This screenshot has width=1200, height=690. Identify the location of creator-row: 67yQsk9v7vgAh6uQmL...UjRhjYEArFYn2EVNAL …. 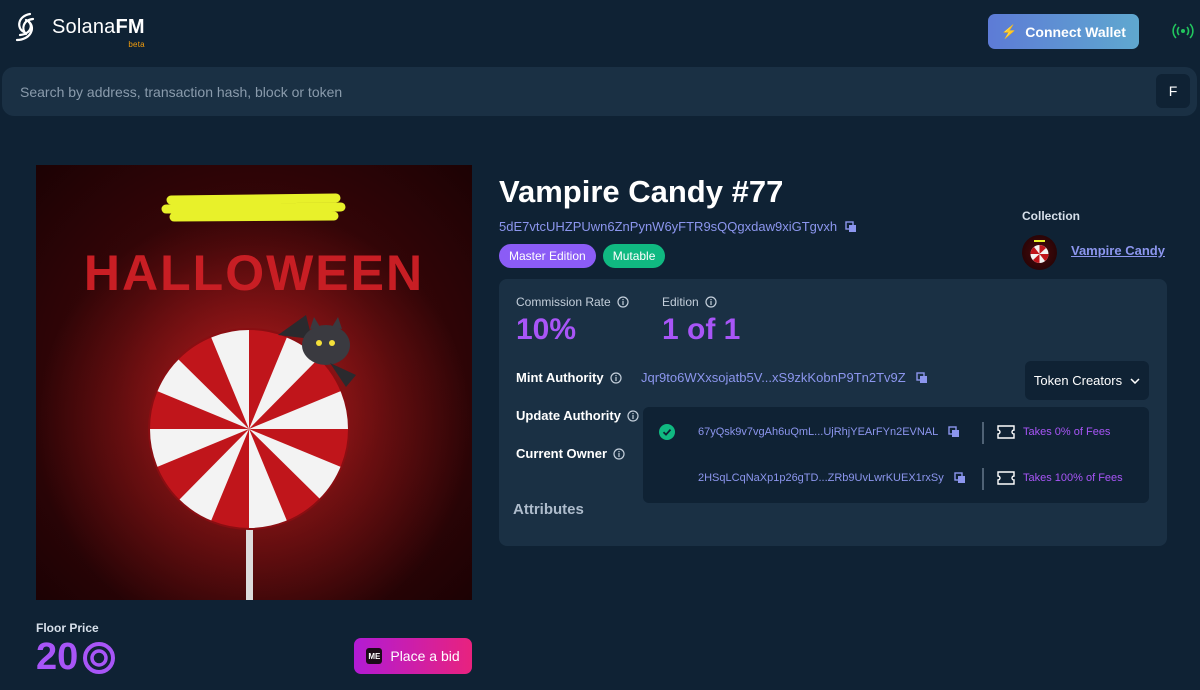
(896, 433).